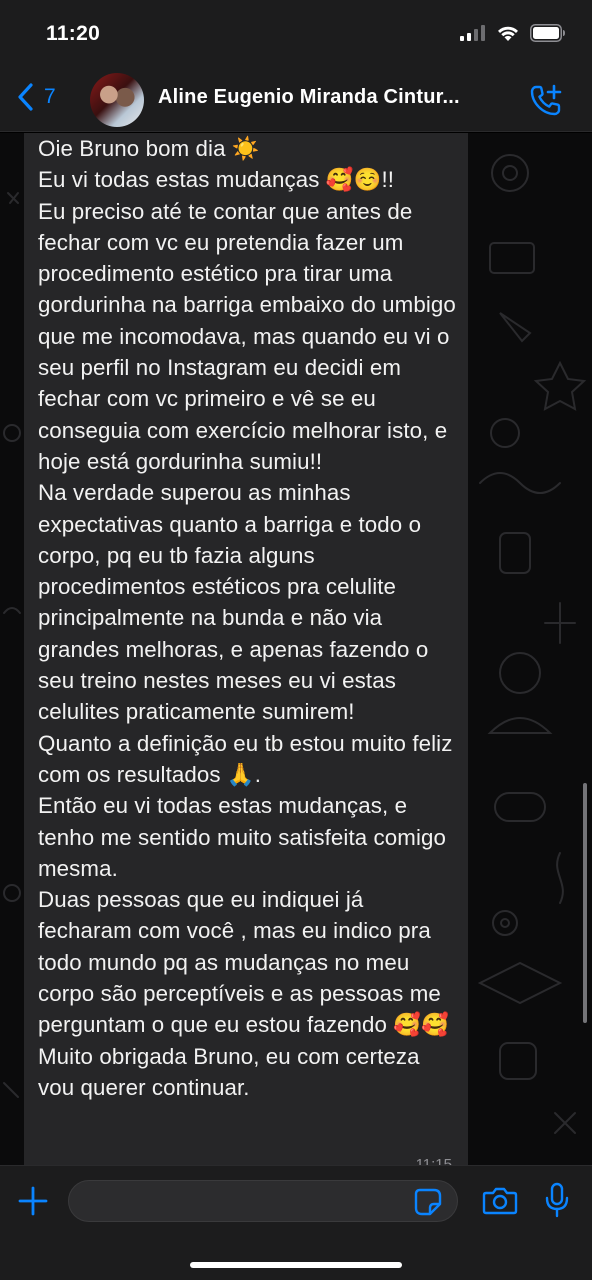 This screenshot has width=592, height=1280. Describe the element at coordinates (557, 1200) in the screenshot. I see `microphone-icon` at that location.